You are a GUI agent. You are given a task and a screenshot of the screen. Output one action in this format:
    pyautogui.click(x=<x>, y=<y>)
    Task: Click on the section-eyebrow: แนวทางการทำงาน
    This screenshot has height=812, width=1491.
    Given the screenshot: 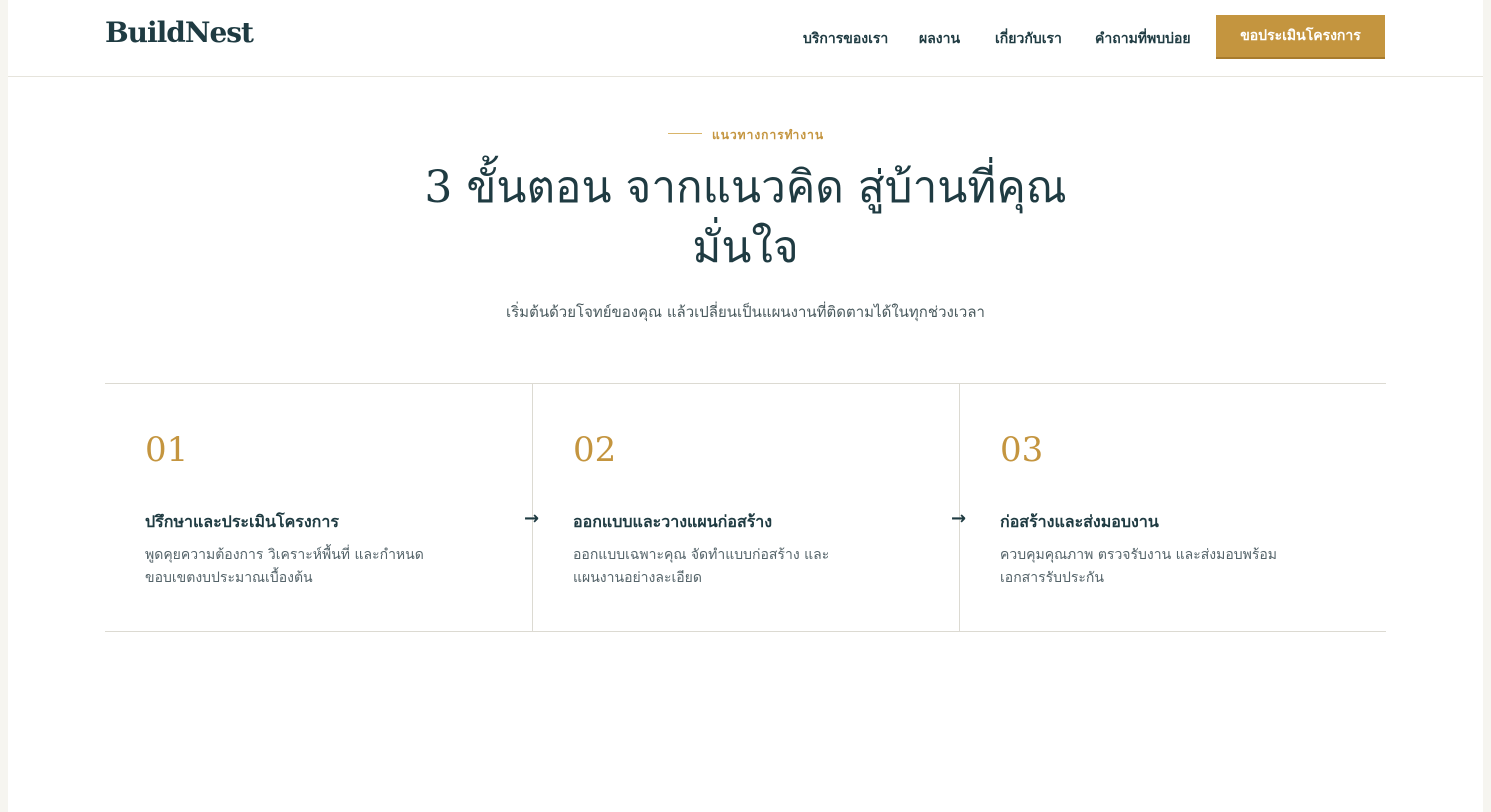 What is the action you would take?
    pyautogui.click(x=768, y=135)
    